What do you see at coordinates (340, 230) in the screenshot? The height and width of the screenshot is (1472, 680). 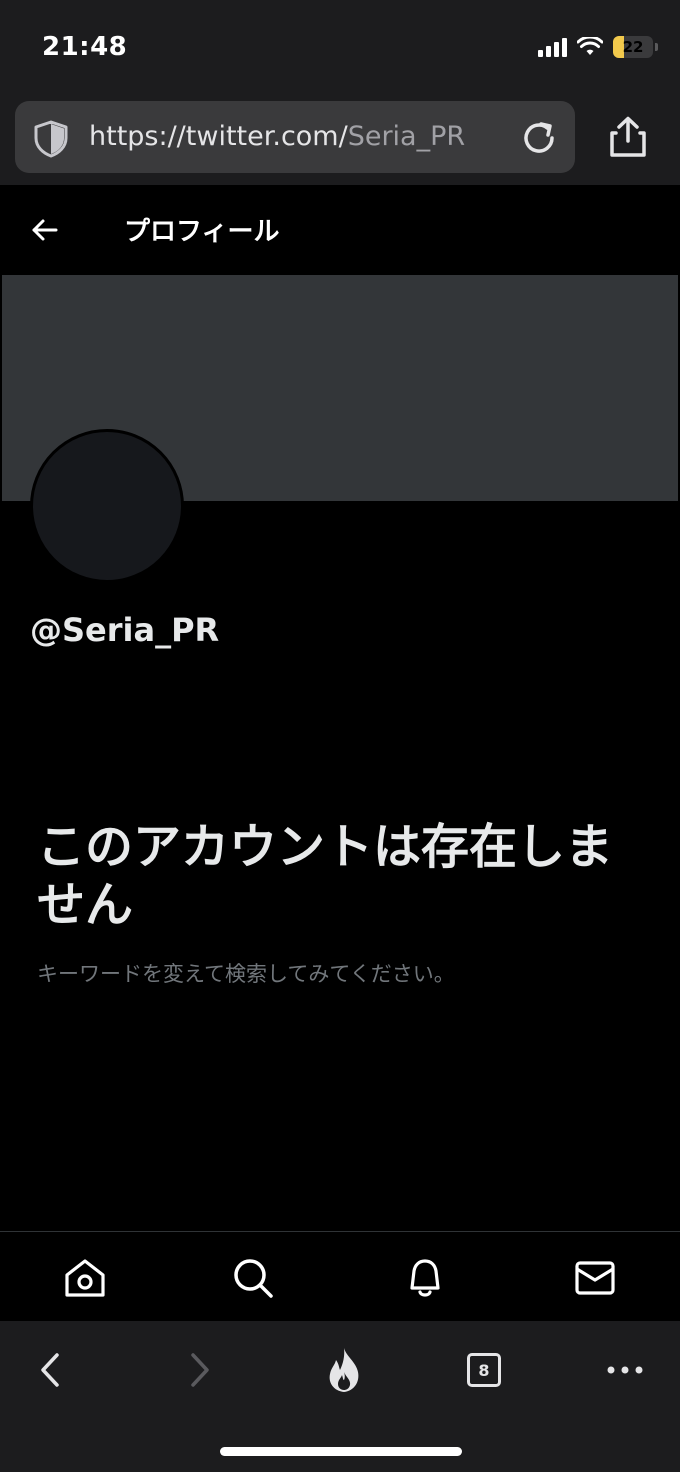 I see `profile-header: プロフィール` at bounding box center [340, 230].